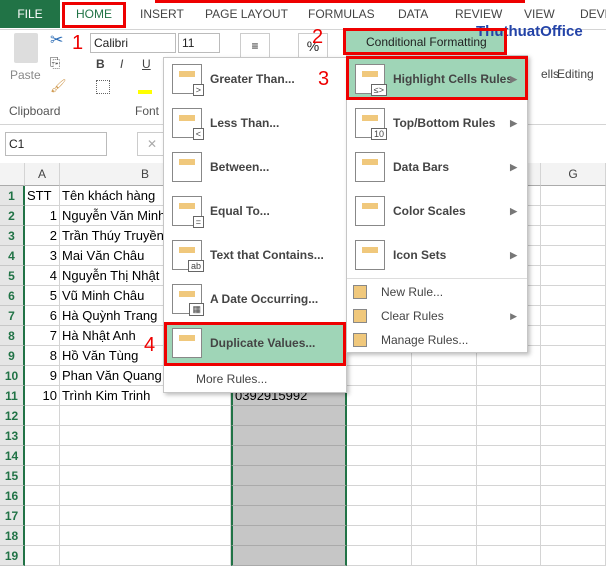  I want to click on tab-formulas: FORMULAS, so click(341, 14).